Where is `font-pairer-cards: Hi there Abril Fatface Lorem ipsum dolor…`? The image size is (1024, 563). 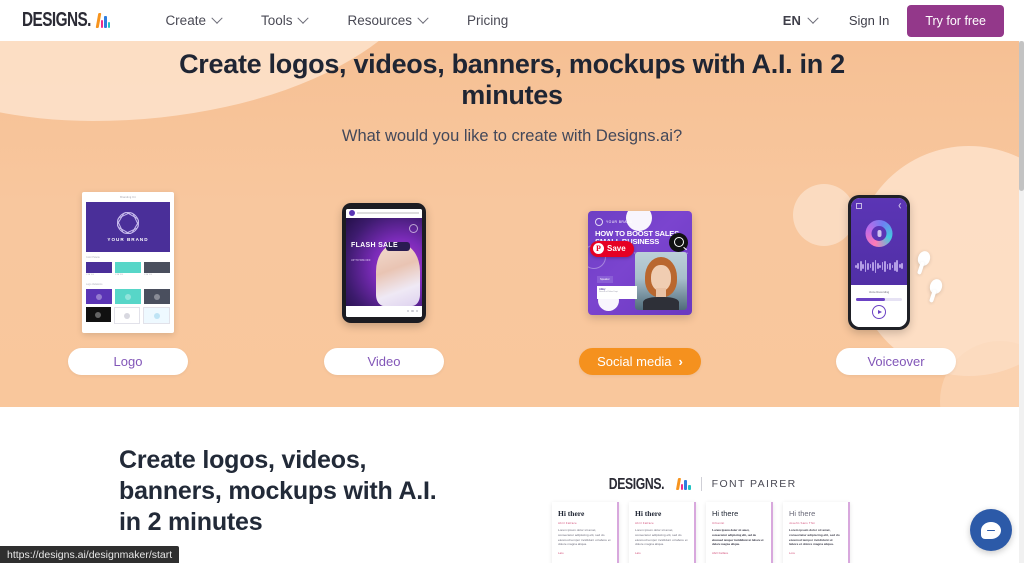
font-pairer-cards: Hi there Abril Fatface Lorem ipsum dolor… is located at coordinates (702, 532).